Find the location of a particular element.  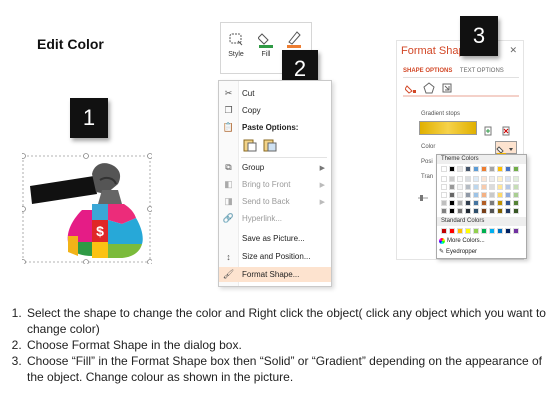

menu-item-send-to-back: ◨ Send to Back ▶ is located at coordinates (275, 201).